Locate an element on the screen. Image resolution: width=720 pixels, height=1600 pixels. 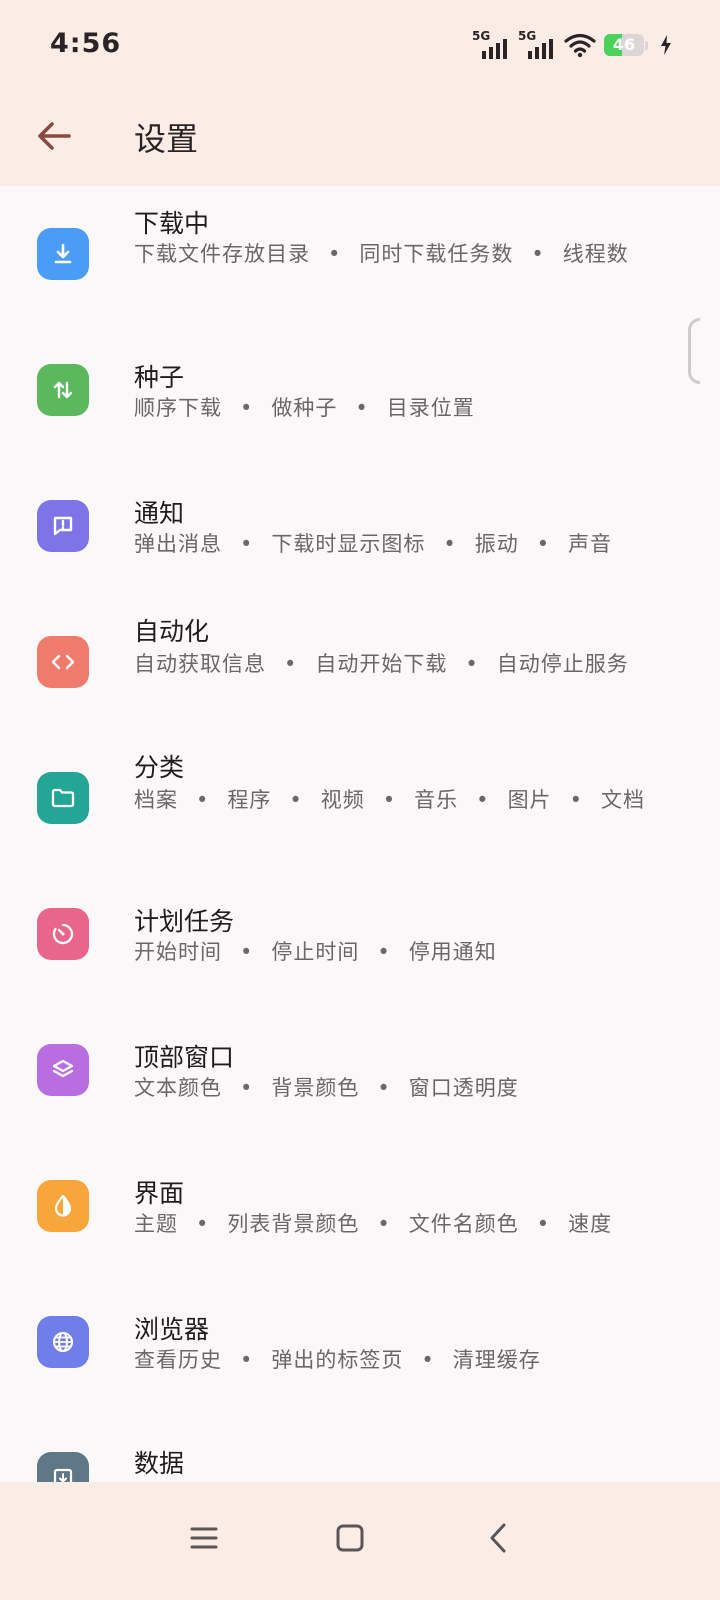
setting-subtitle: 查看历史 • 弹出的标签页 • 清理缓存 is located at coordinates (337, 1360).